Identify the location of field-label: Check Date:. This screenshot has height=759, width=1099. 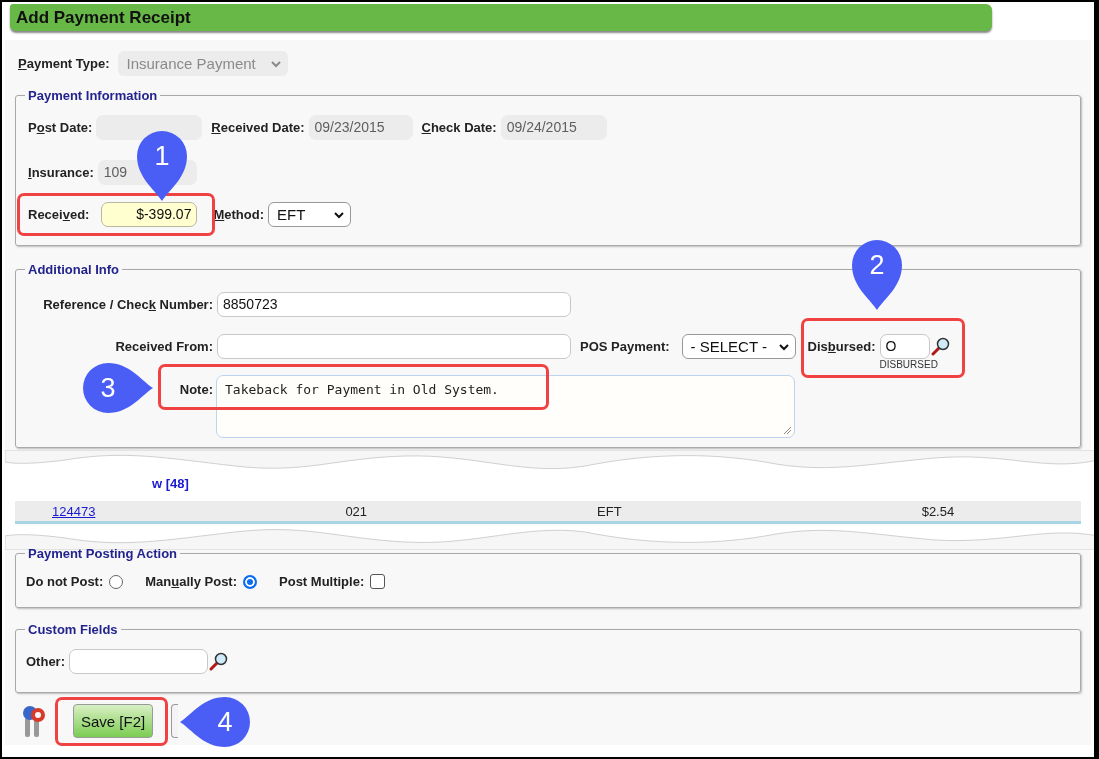
(459, 127).